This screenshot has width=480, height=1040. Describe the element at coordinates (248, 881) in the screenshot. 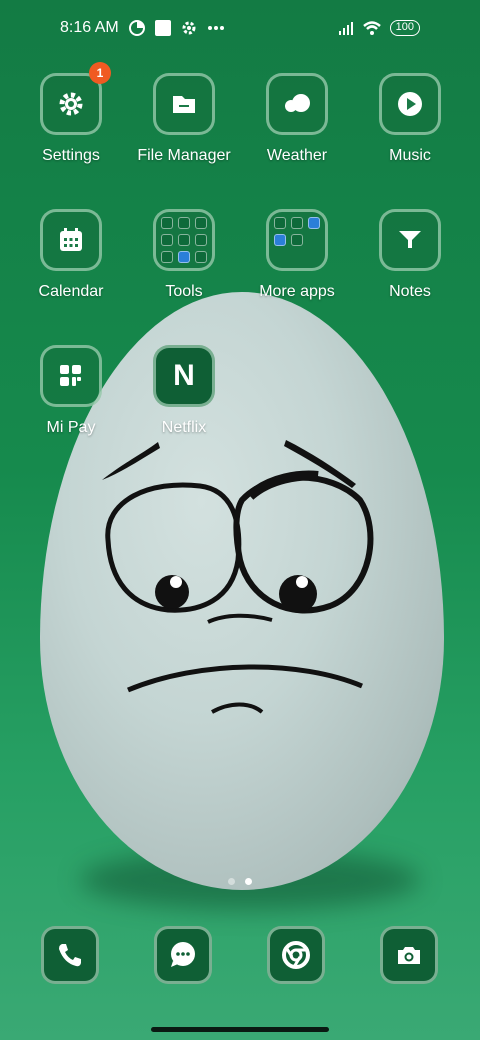

I see `page-dot-active` at that location.